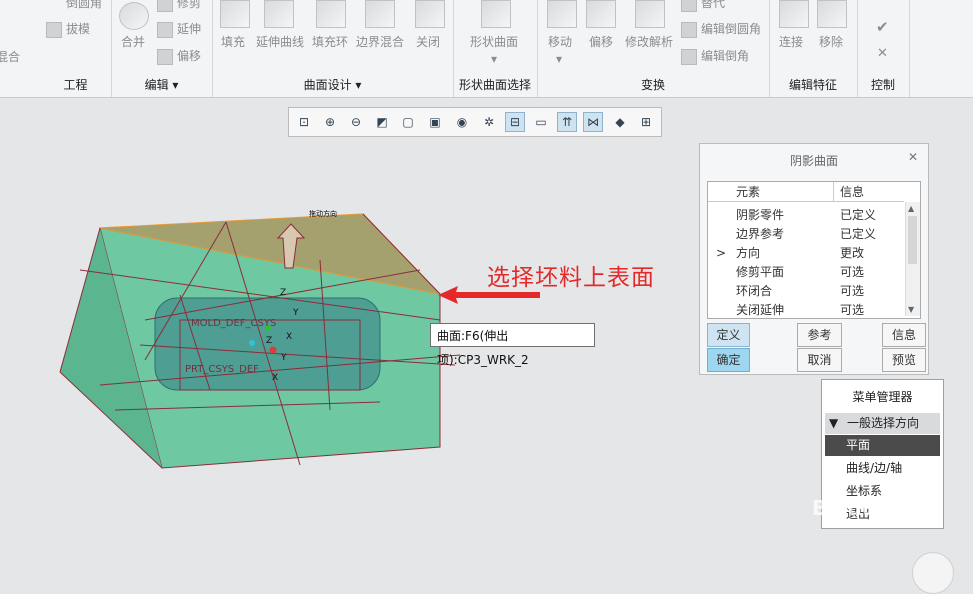 The width and height of the screenshot is (973, 594). I want to click on cancel-button: 取消, so click(819, 360).